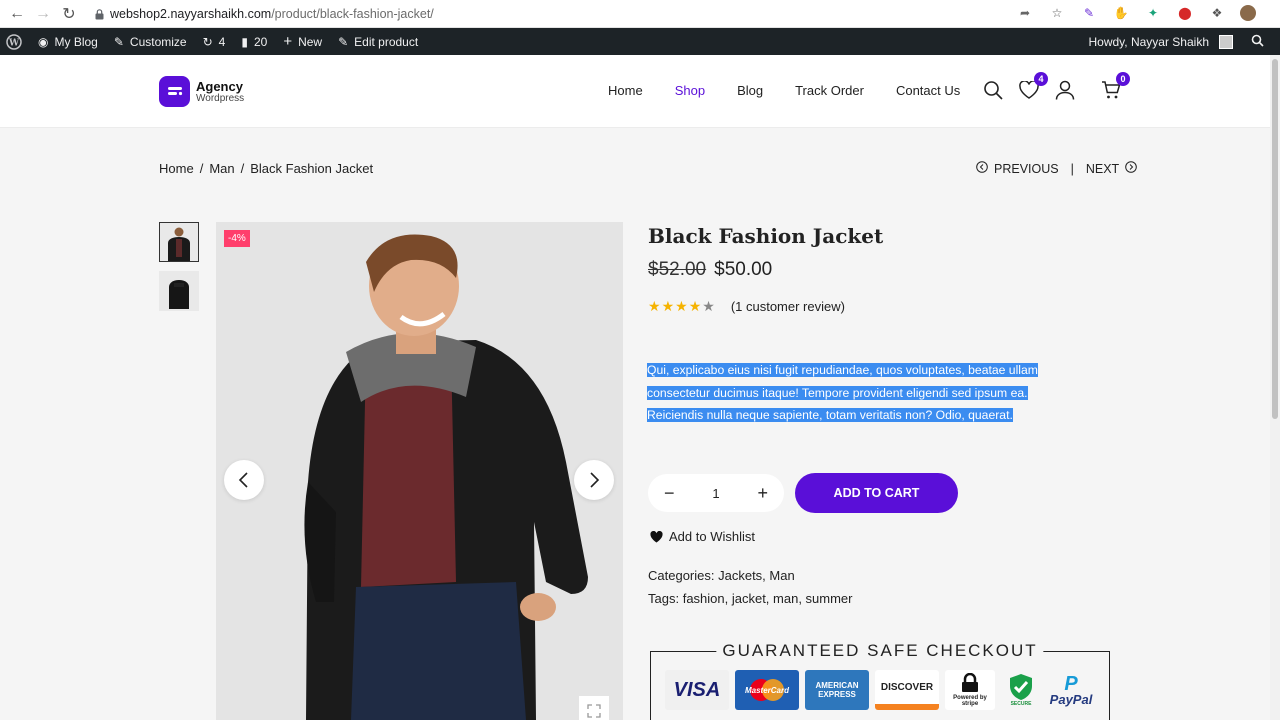  Describe the element at coordinates (43, 41) in the screenshot. I see `dashboard-icon: ◉` at that location.